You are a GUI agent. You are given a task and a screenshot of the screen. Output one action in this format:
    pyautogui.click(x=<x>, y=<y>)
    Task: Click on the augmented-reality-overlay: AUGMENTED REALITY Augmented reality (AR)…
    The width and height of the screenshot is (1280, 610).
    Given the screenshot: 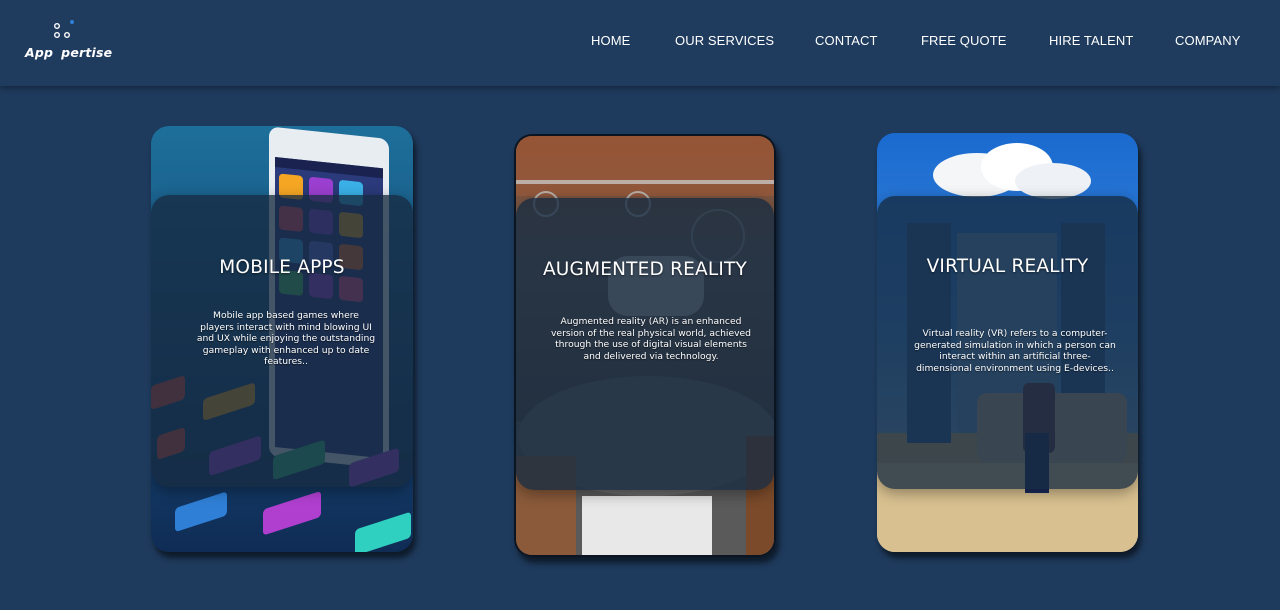 What is the action you would take?
    pyautogui.click(x=645, y=344)
    